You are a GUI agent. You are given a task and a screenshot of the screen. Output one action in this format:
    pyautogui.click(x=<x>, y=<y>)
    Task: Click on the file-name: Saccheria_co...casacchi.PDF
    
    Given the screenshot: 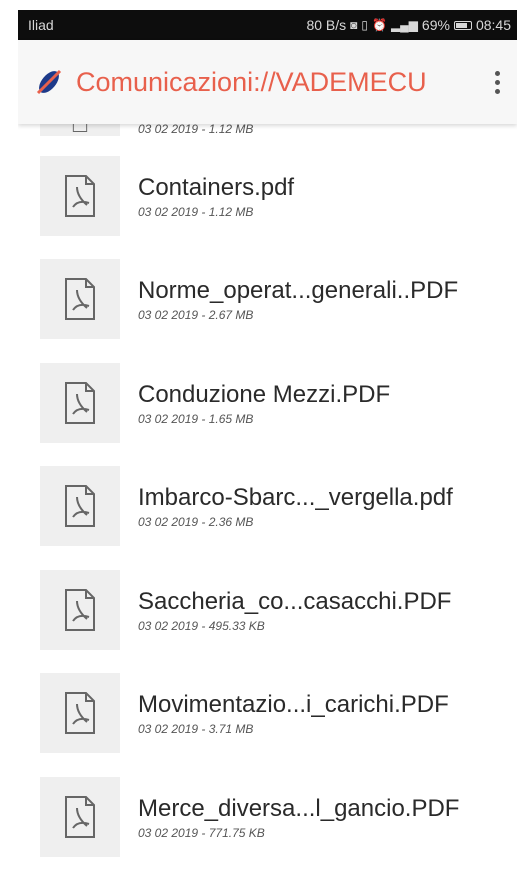 What is the action you would take?
    pyautogui.click(x=295, y=601)
    